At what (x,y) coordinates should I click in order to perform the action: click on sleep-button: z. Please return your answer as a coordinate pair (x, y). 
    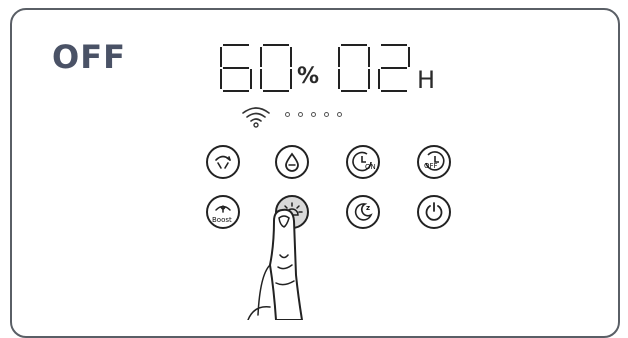
    Looking at the image, I should click on (363, 212).